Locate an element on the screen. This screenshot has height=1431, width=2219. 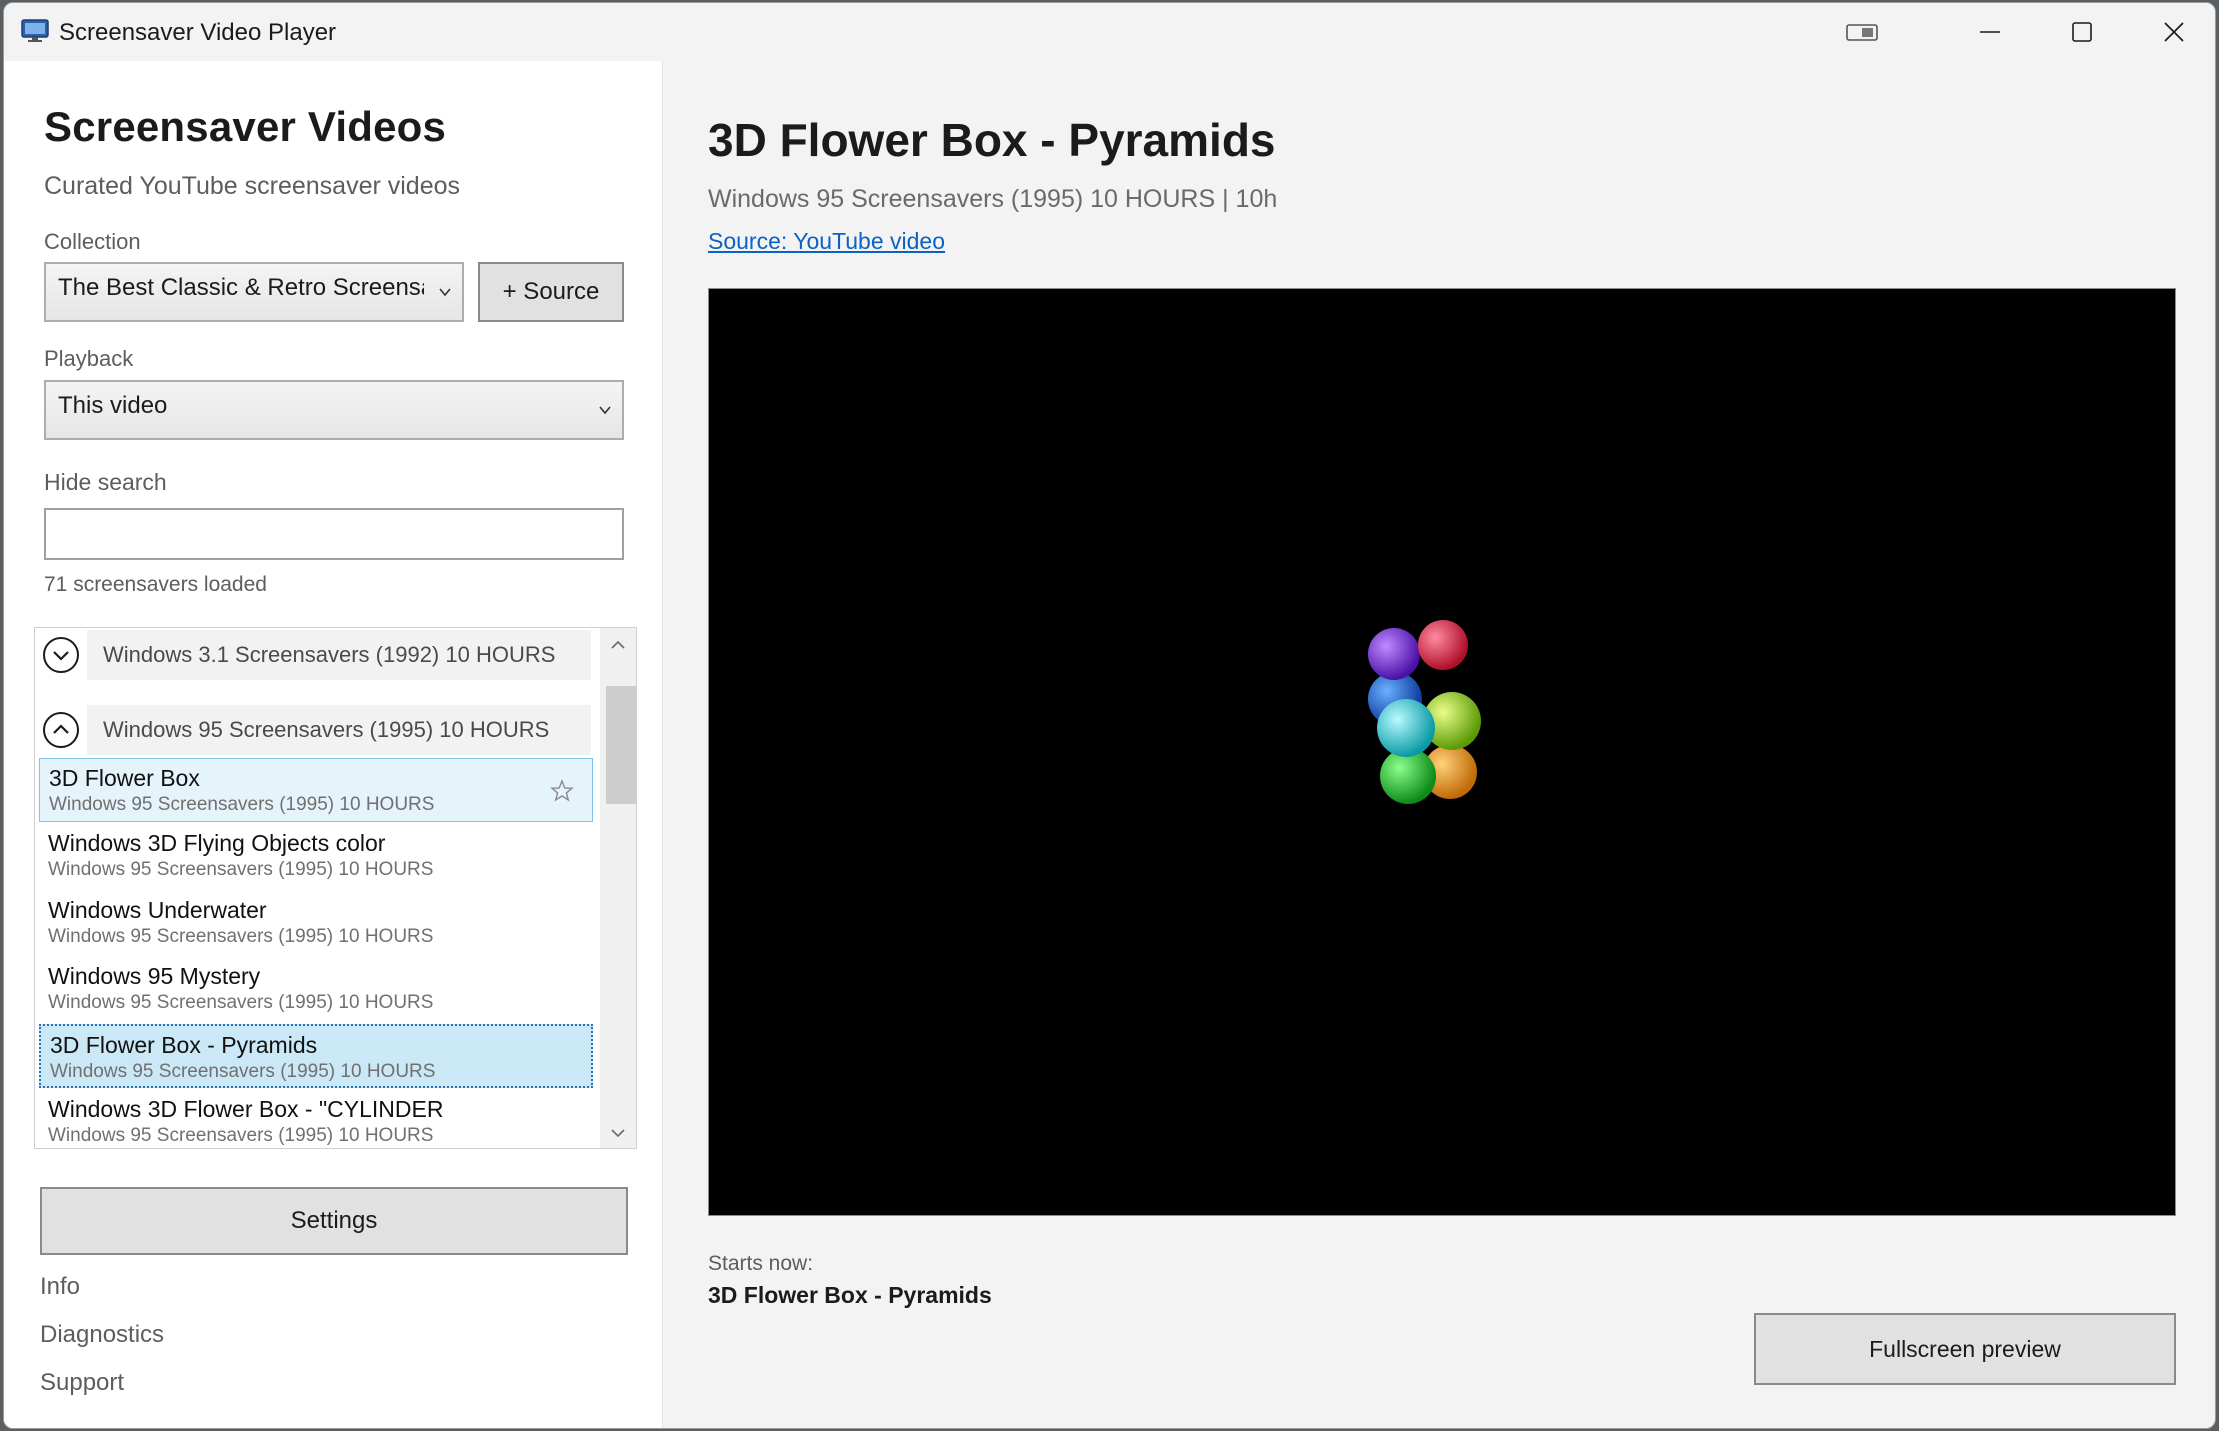
snap-layout-button is located at coordinates (1862, 32).